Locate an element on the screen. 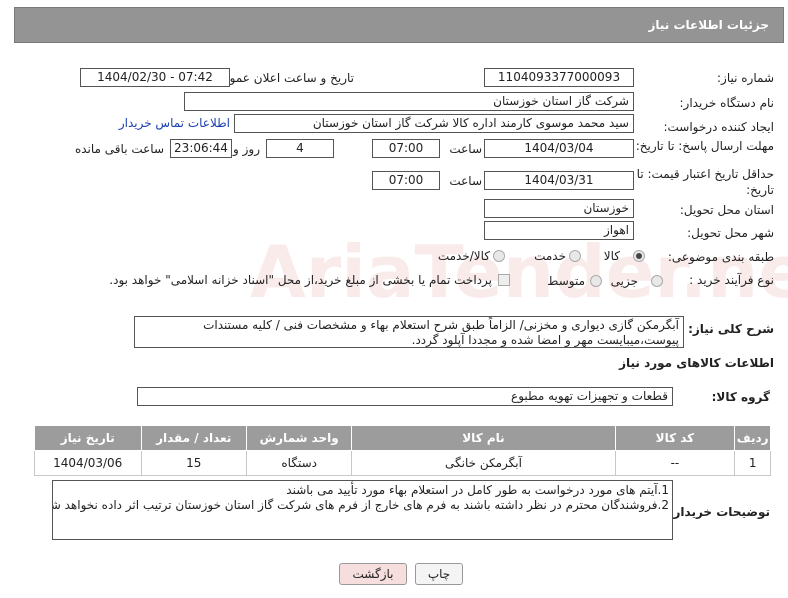 This screenshot has height=598, width=788. process-medium-radio is located at coordinates (596, 281).